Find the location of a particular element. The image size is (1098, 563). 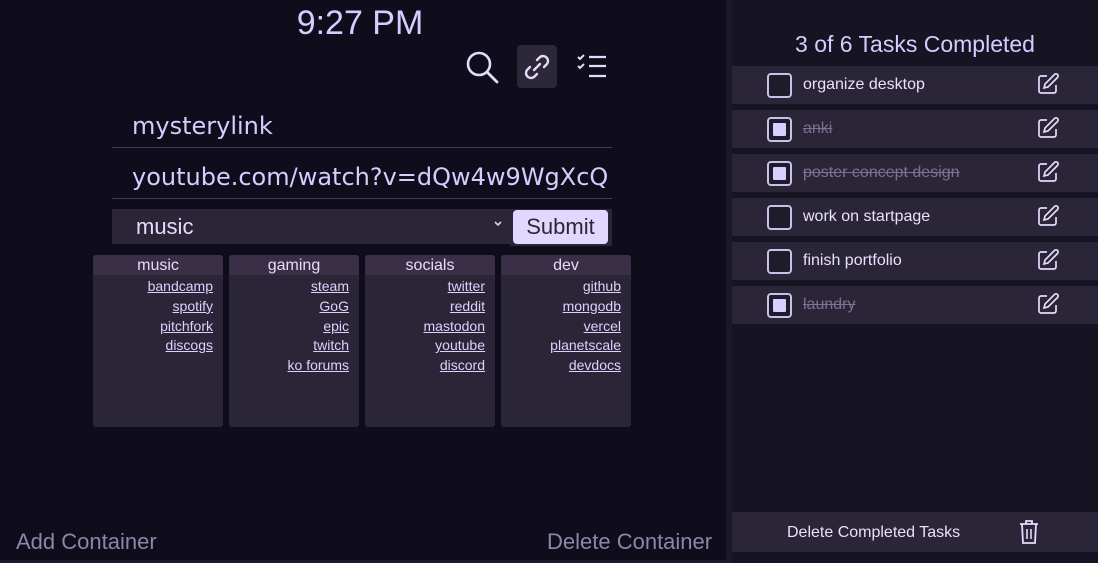

link-item: twitter is located at coordinates (425, 287).